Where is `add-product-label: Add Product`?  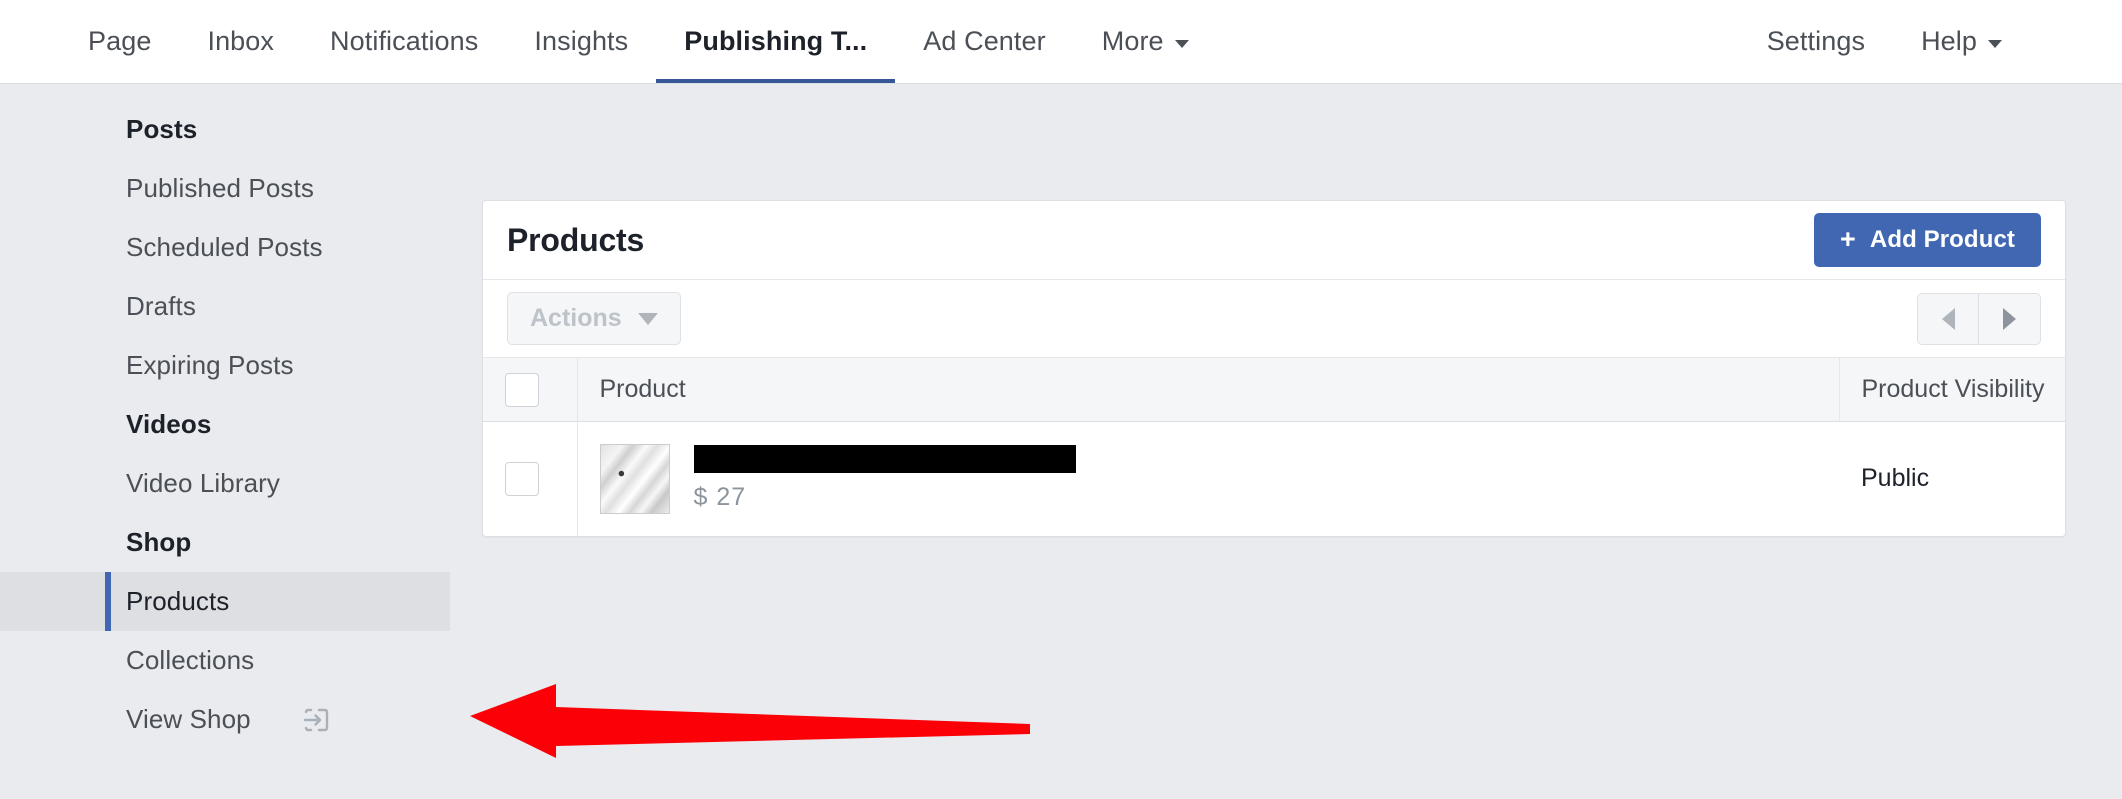
add-product-label: Add Product is located at coordinates (1942, 239).